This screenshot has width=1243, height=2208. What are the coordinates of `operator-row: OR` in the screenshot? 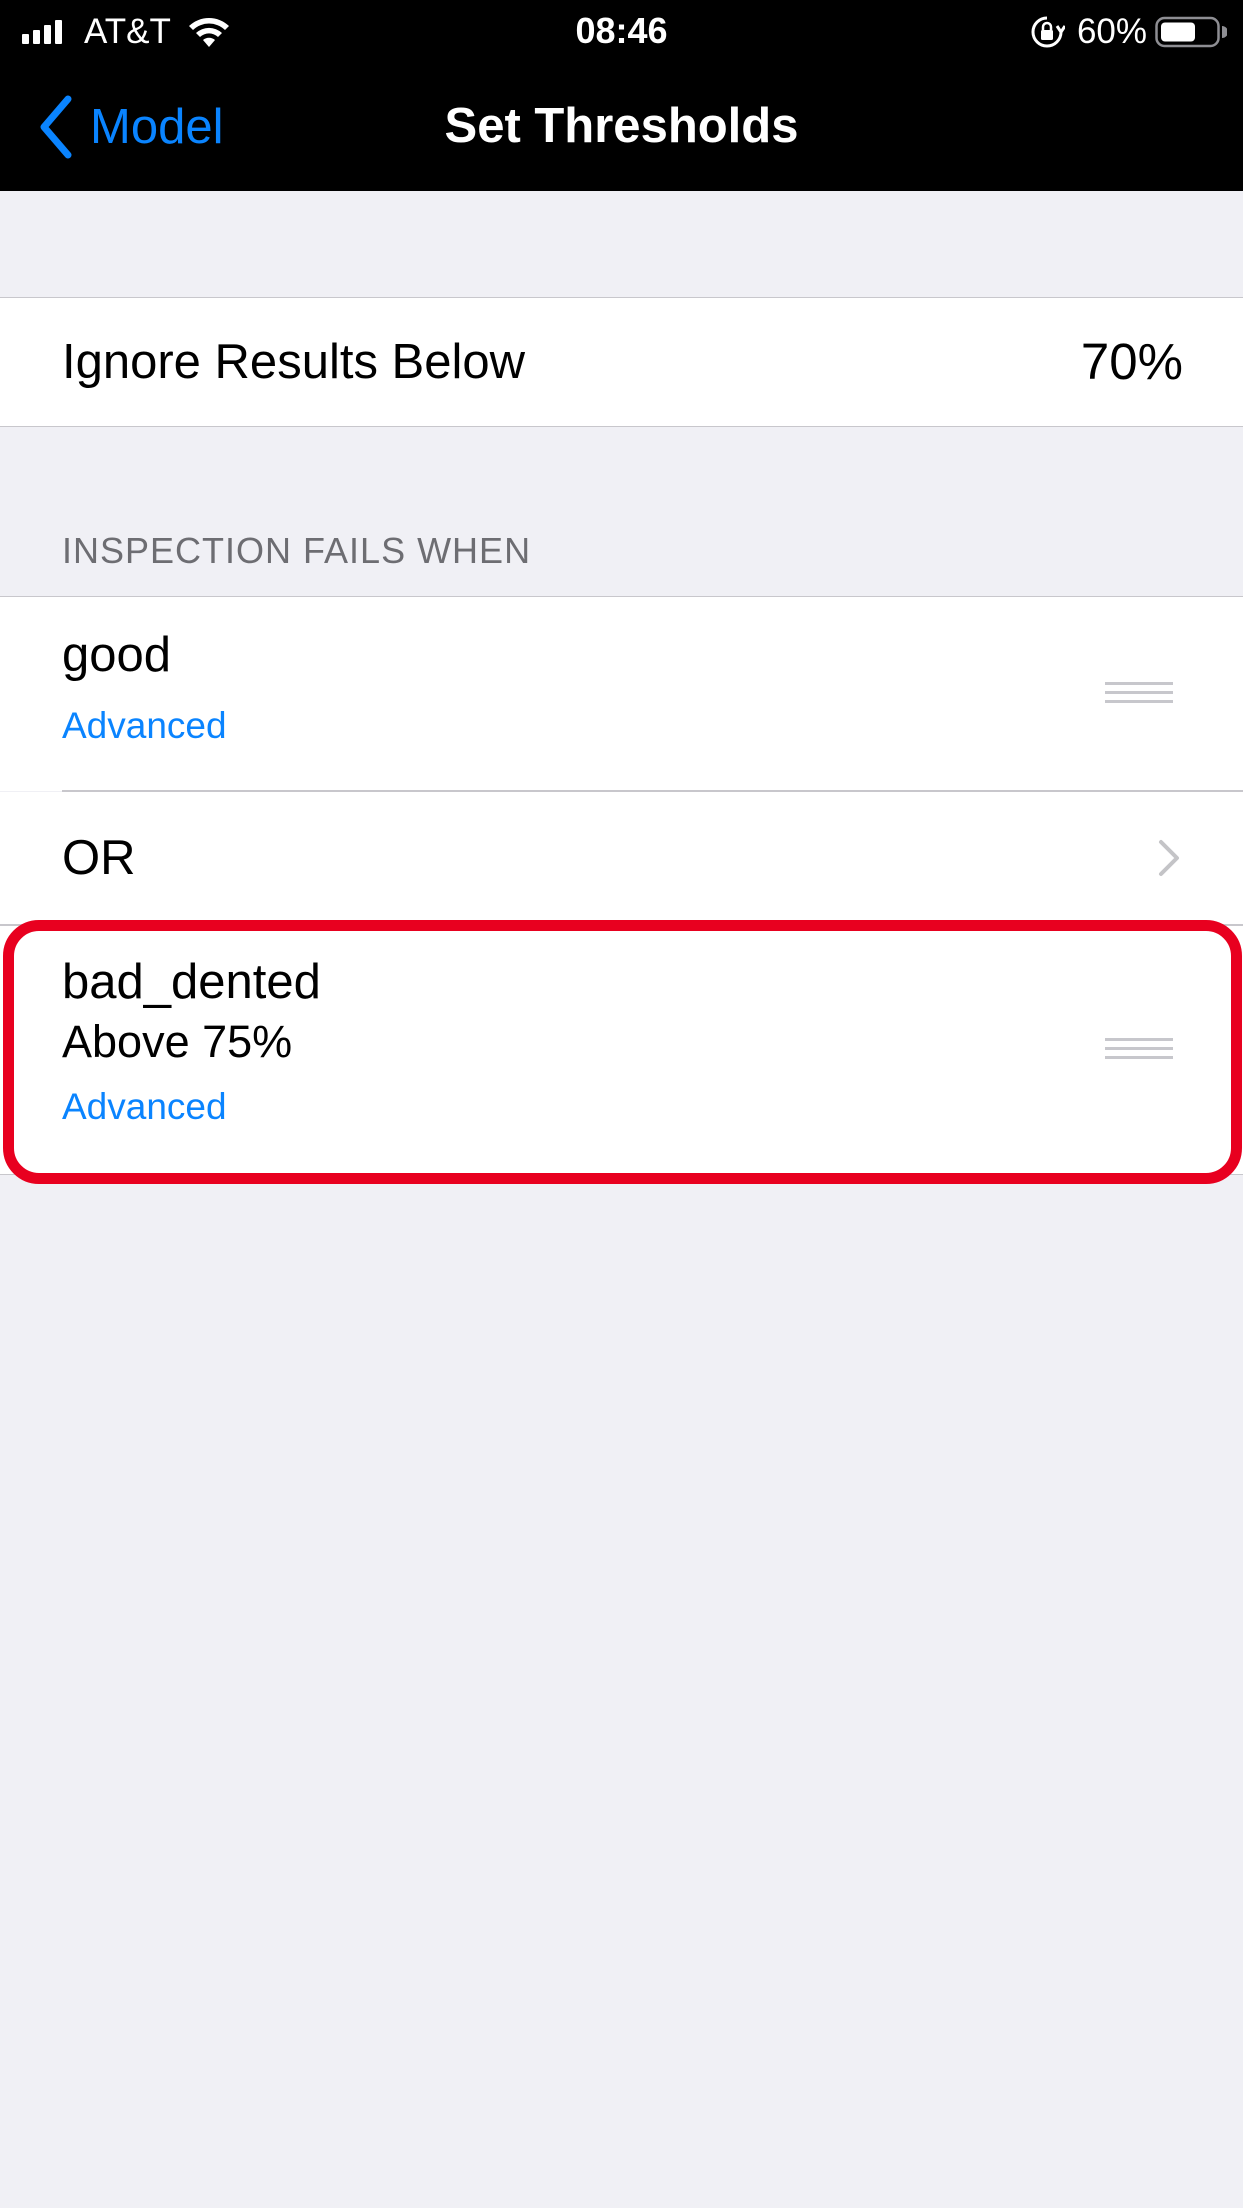 It's located at (621, 858).